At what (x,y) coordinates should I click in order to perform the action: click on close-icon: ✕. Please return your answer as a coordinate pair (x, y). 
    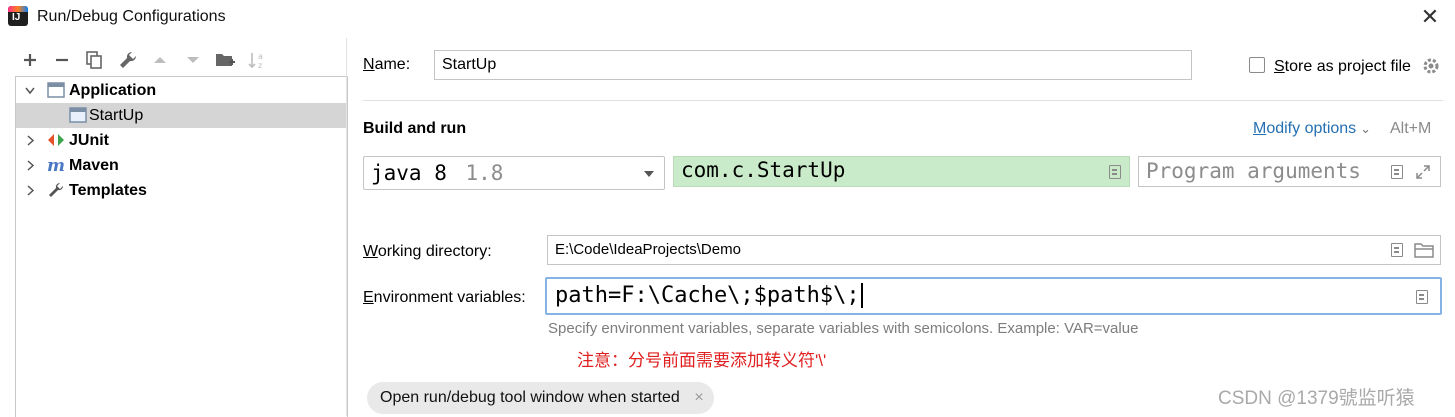
    Looking at the image, I should click on (1430, 17).